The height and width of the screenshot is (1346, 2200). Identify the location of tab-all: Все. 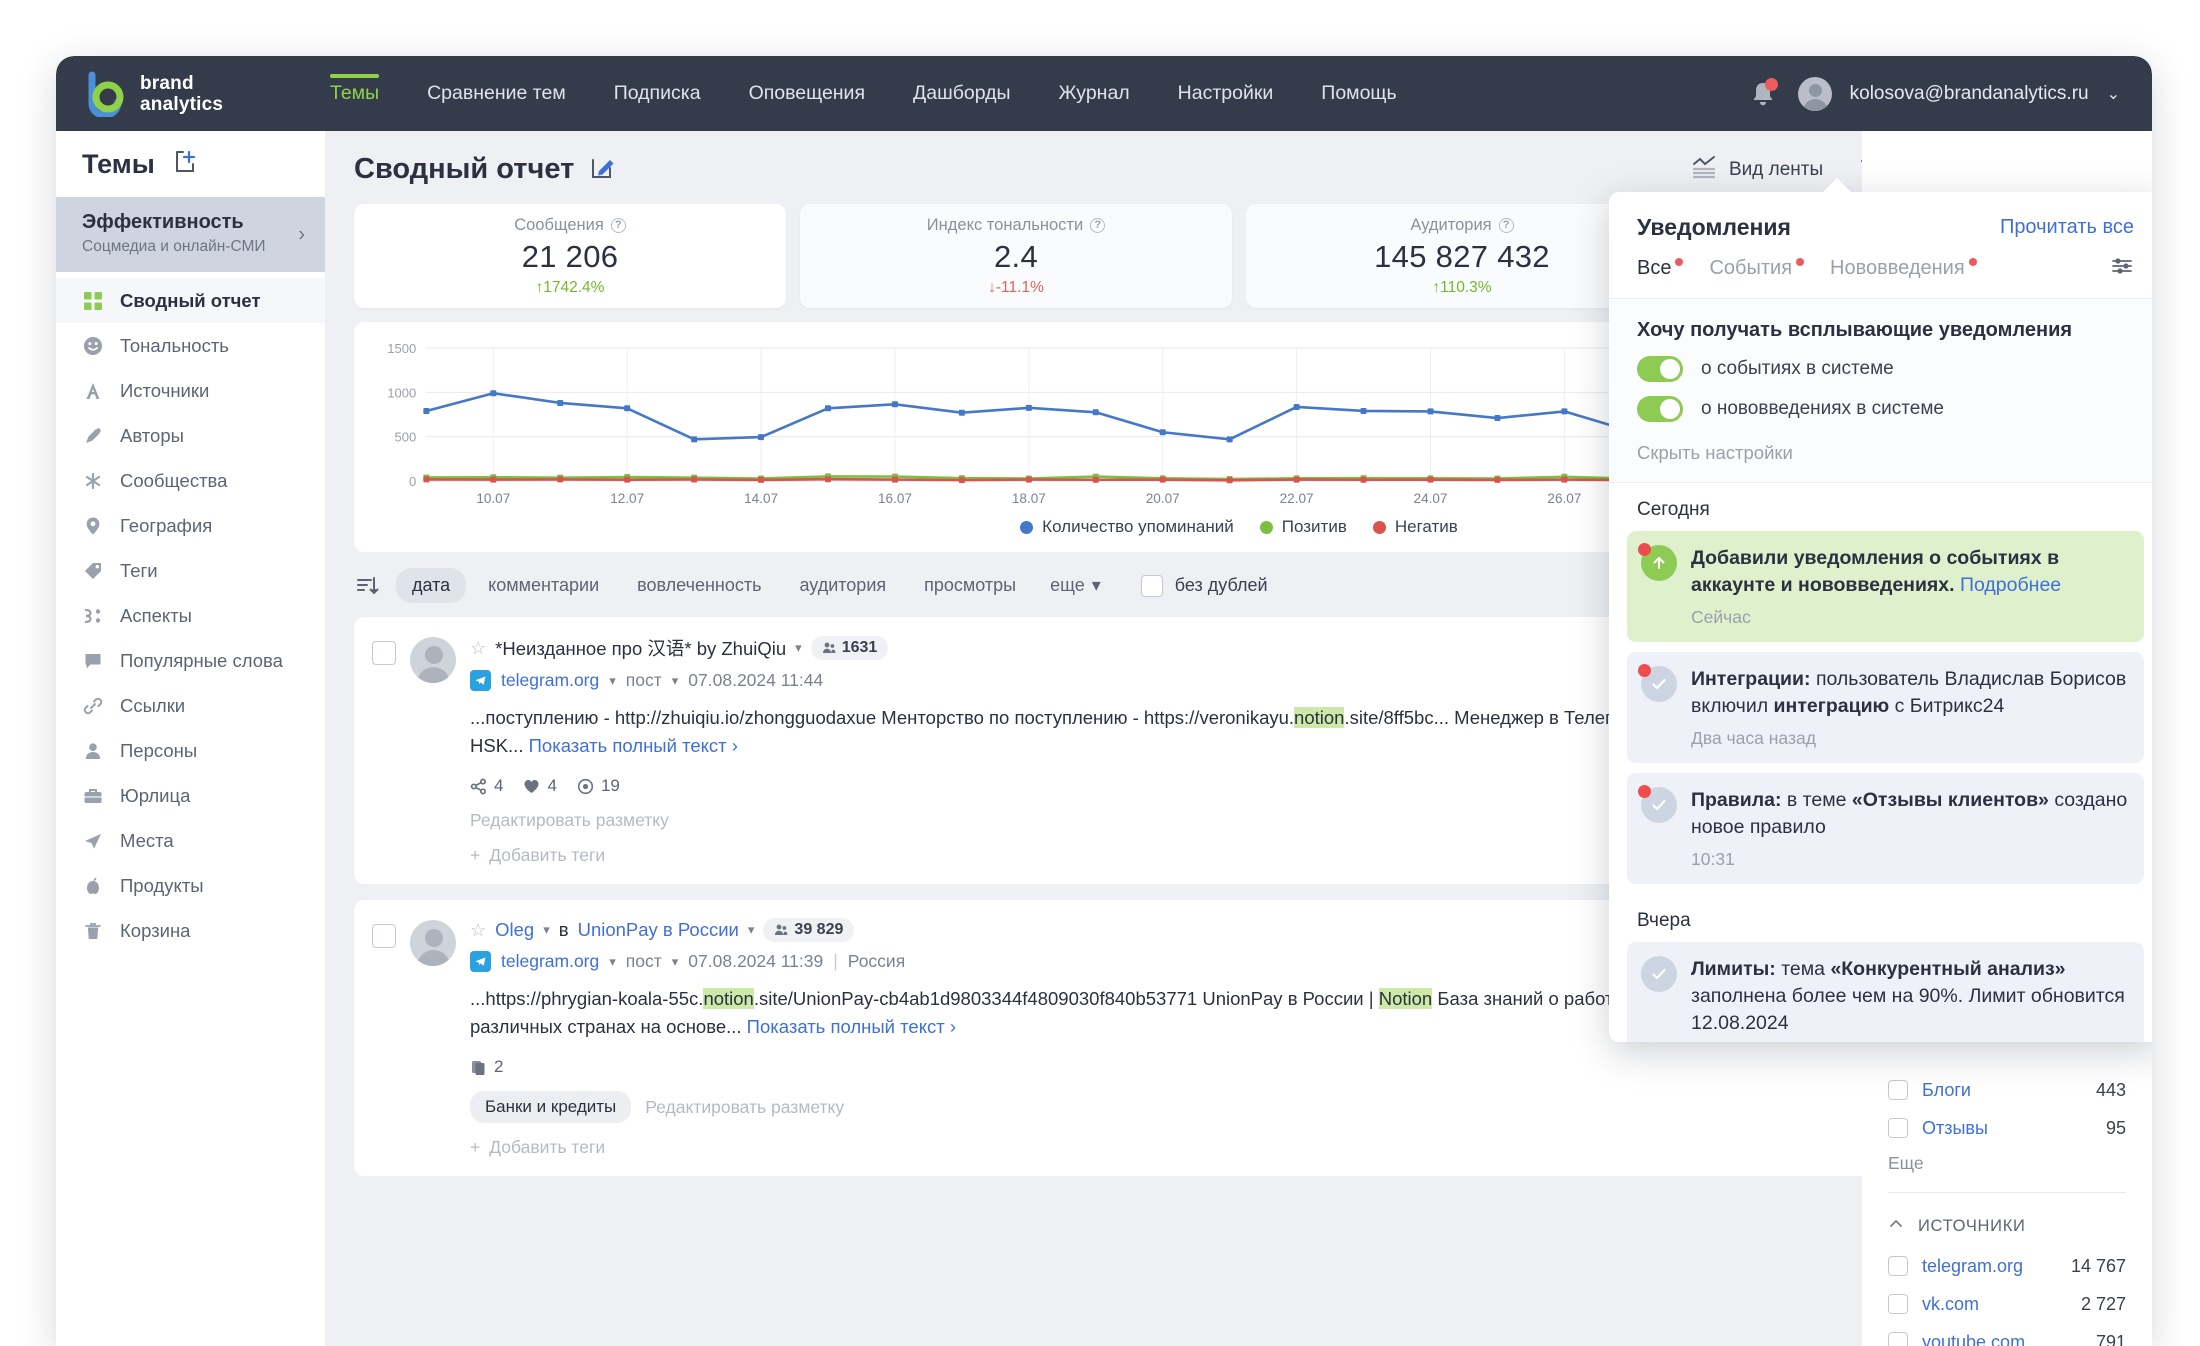
(1660, 268).